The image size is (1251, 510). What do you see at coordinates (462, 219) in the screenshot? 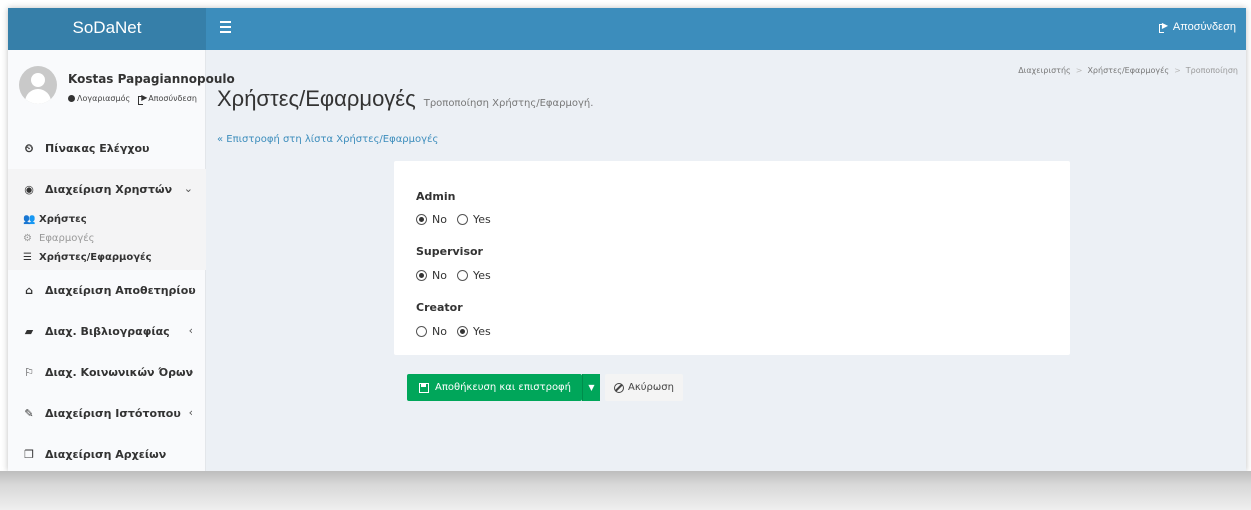
I see `admin-yes-radio` at bounding box center [462, 219].